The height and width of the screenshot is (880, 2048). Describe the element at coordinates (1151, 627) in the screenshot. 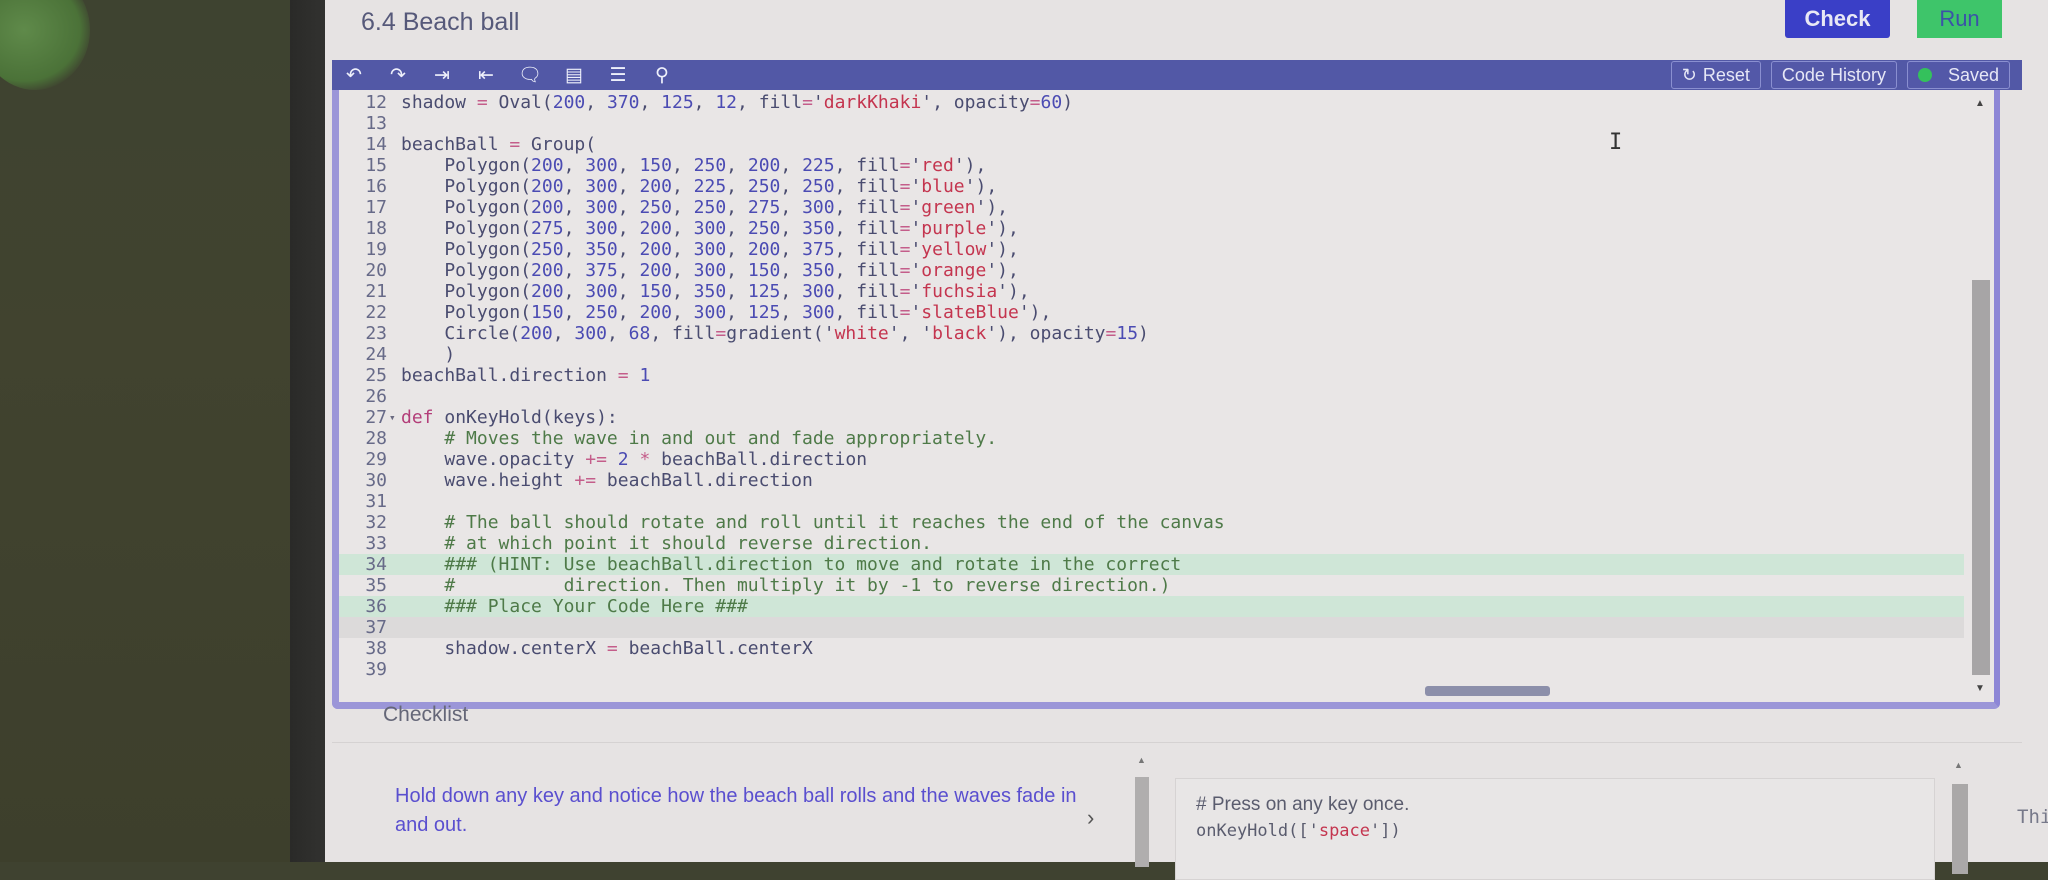

I see `code-line: 37` at that location.